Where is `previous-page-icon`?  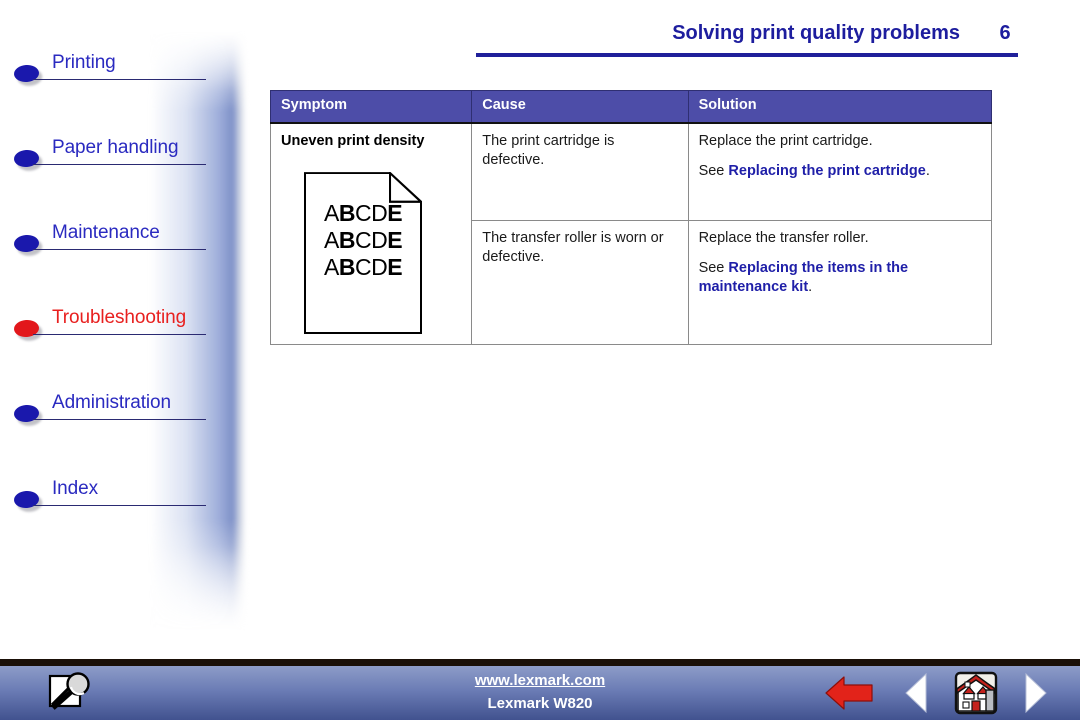
previous-page-icon is located at coordinates (918, 693).